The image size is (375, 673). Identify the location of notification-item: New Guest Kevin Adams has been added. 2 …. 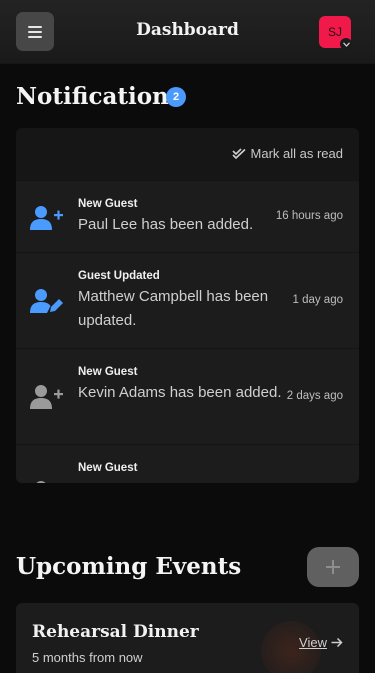
(187, 396).